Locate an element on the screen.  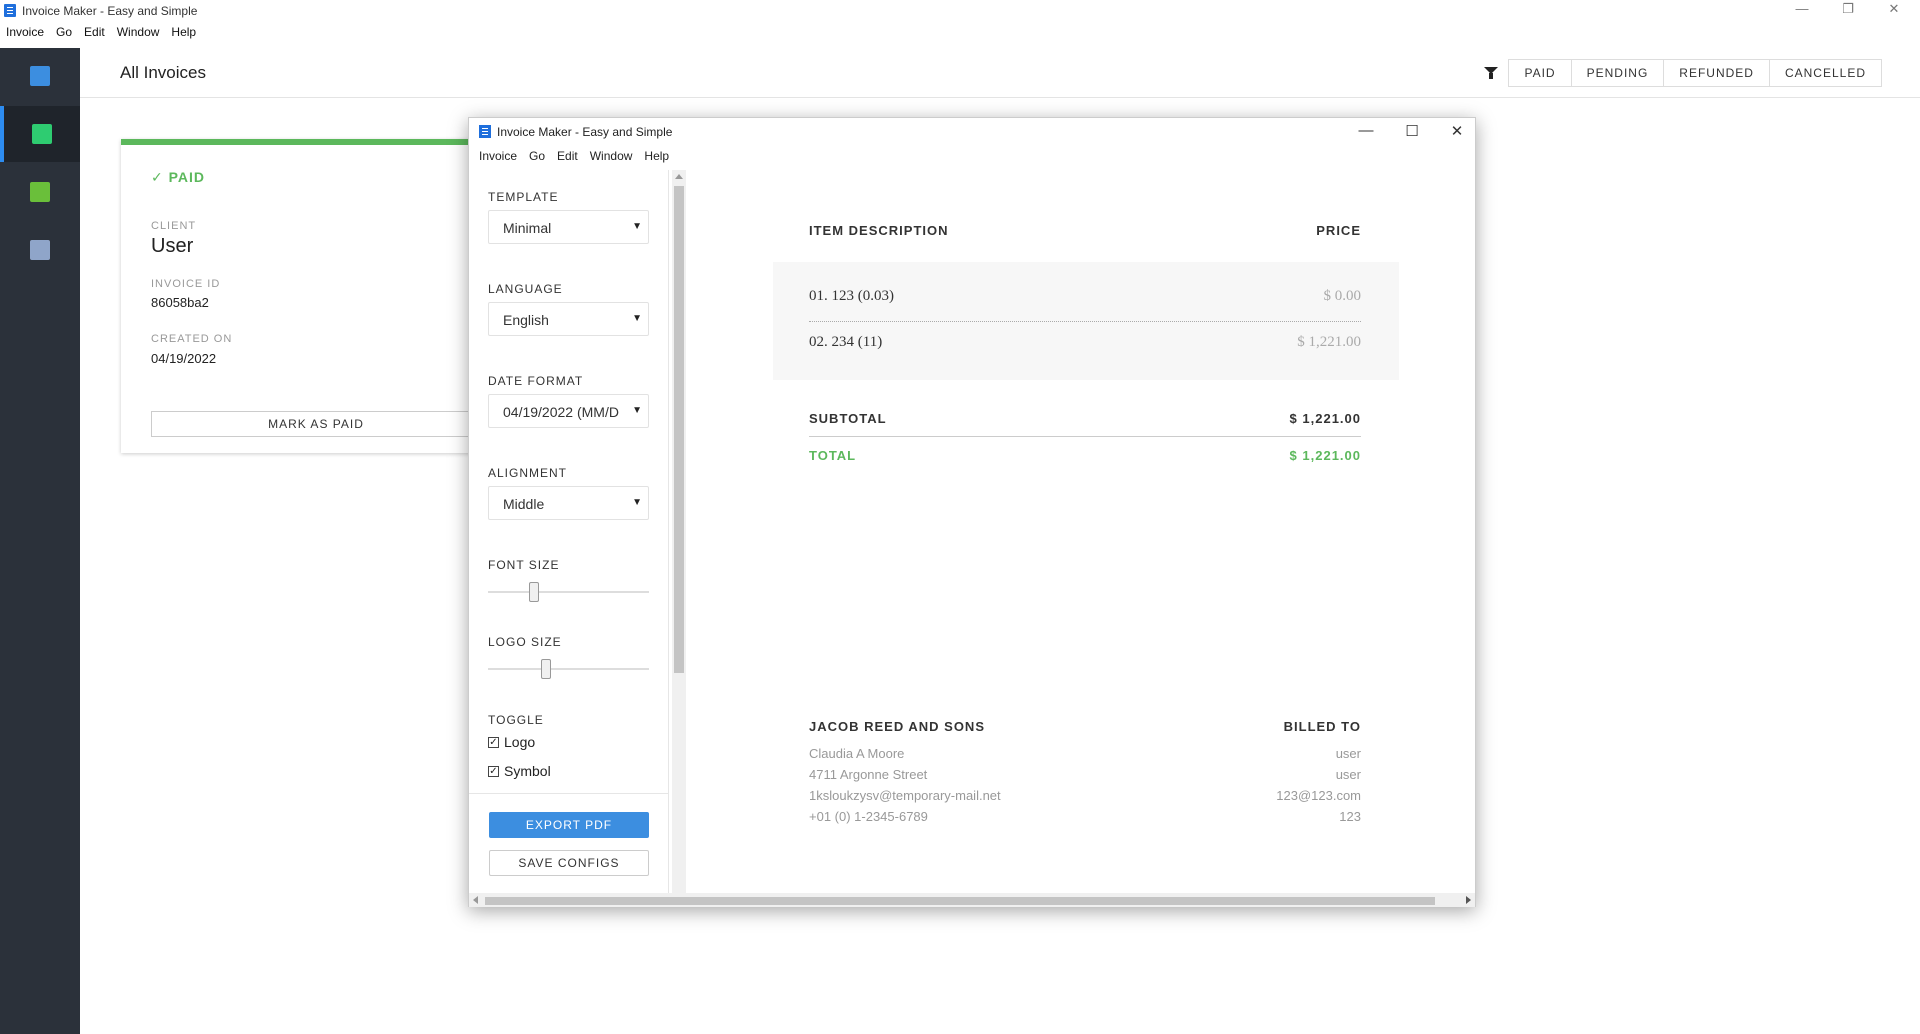
contacts-icon is located at coordinates (40, 192).